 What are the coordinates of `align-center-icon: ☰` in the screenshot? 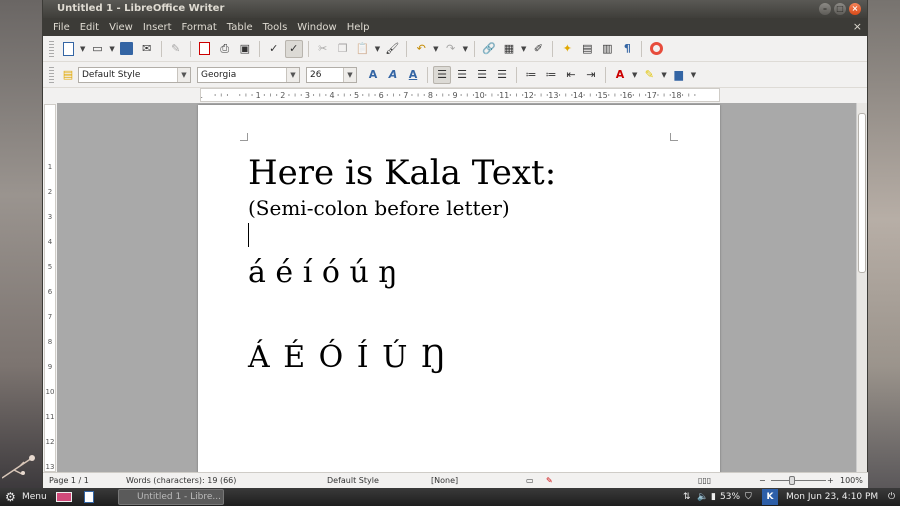 It's located at (462, 75).